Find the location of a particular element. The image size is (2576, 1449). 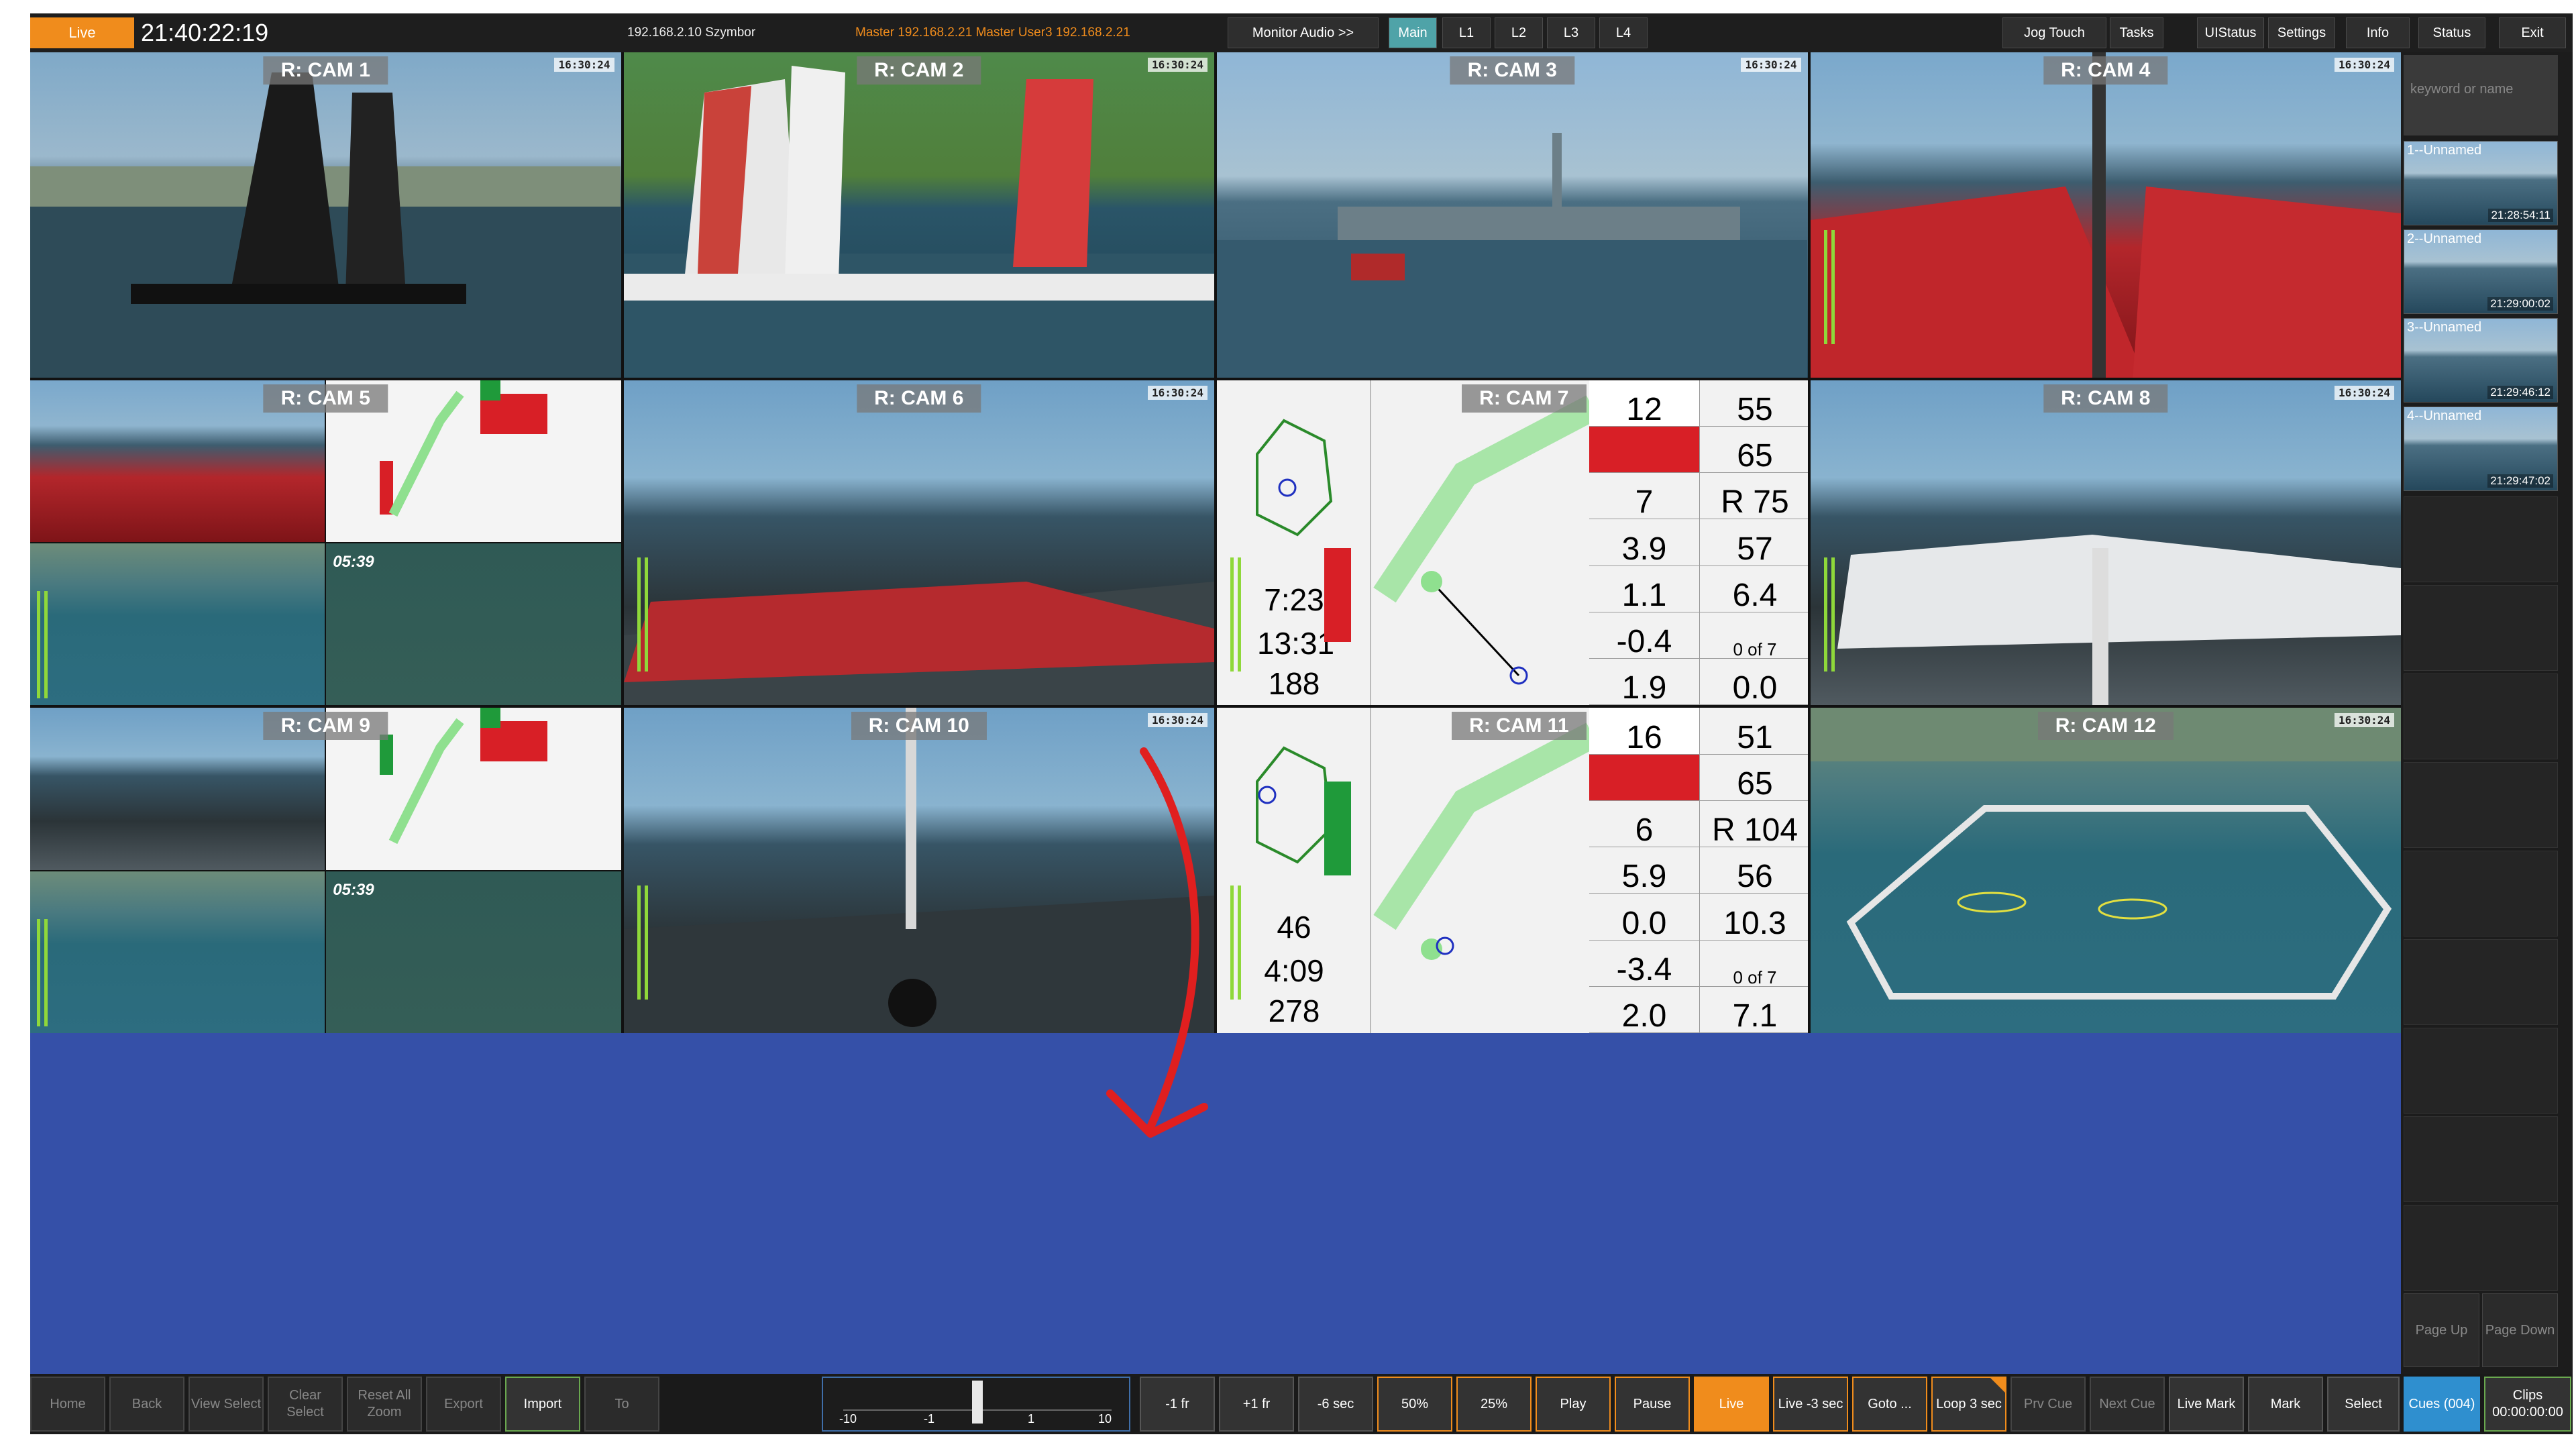

clip-time: 21:29:47:02 is located at coordinates (2520, 481).